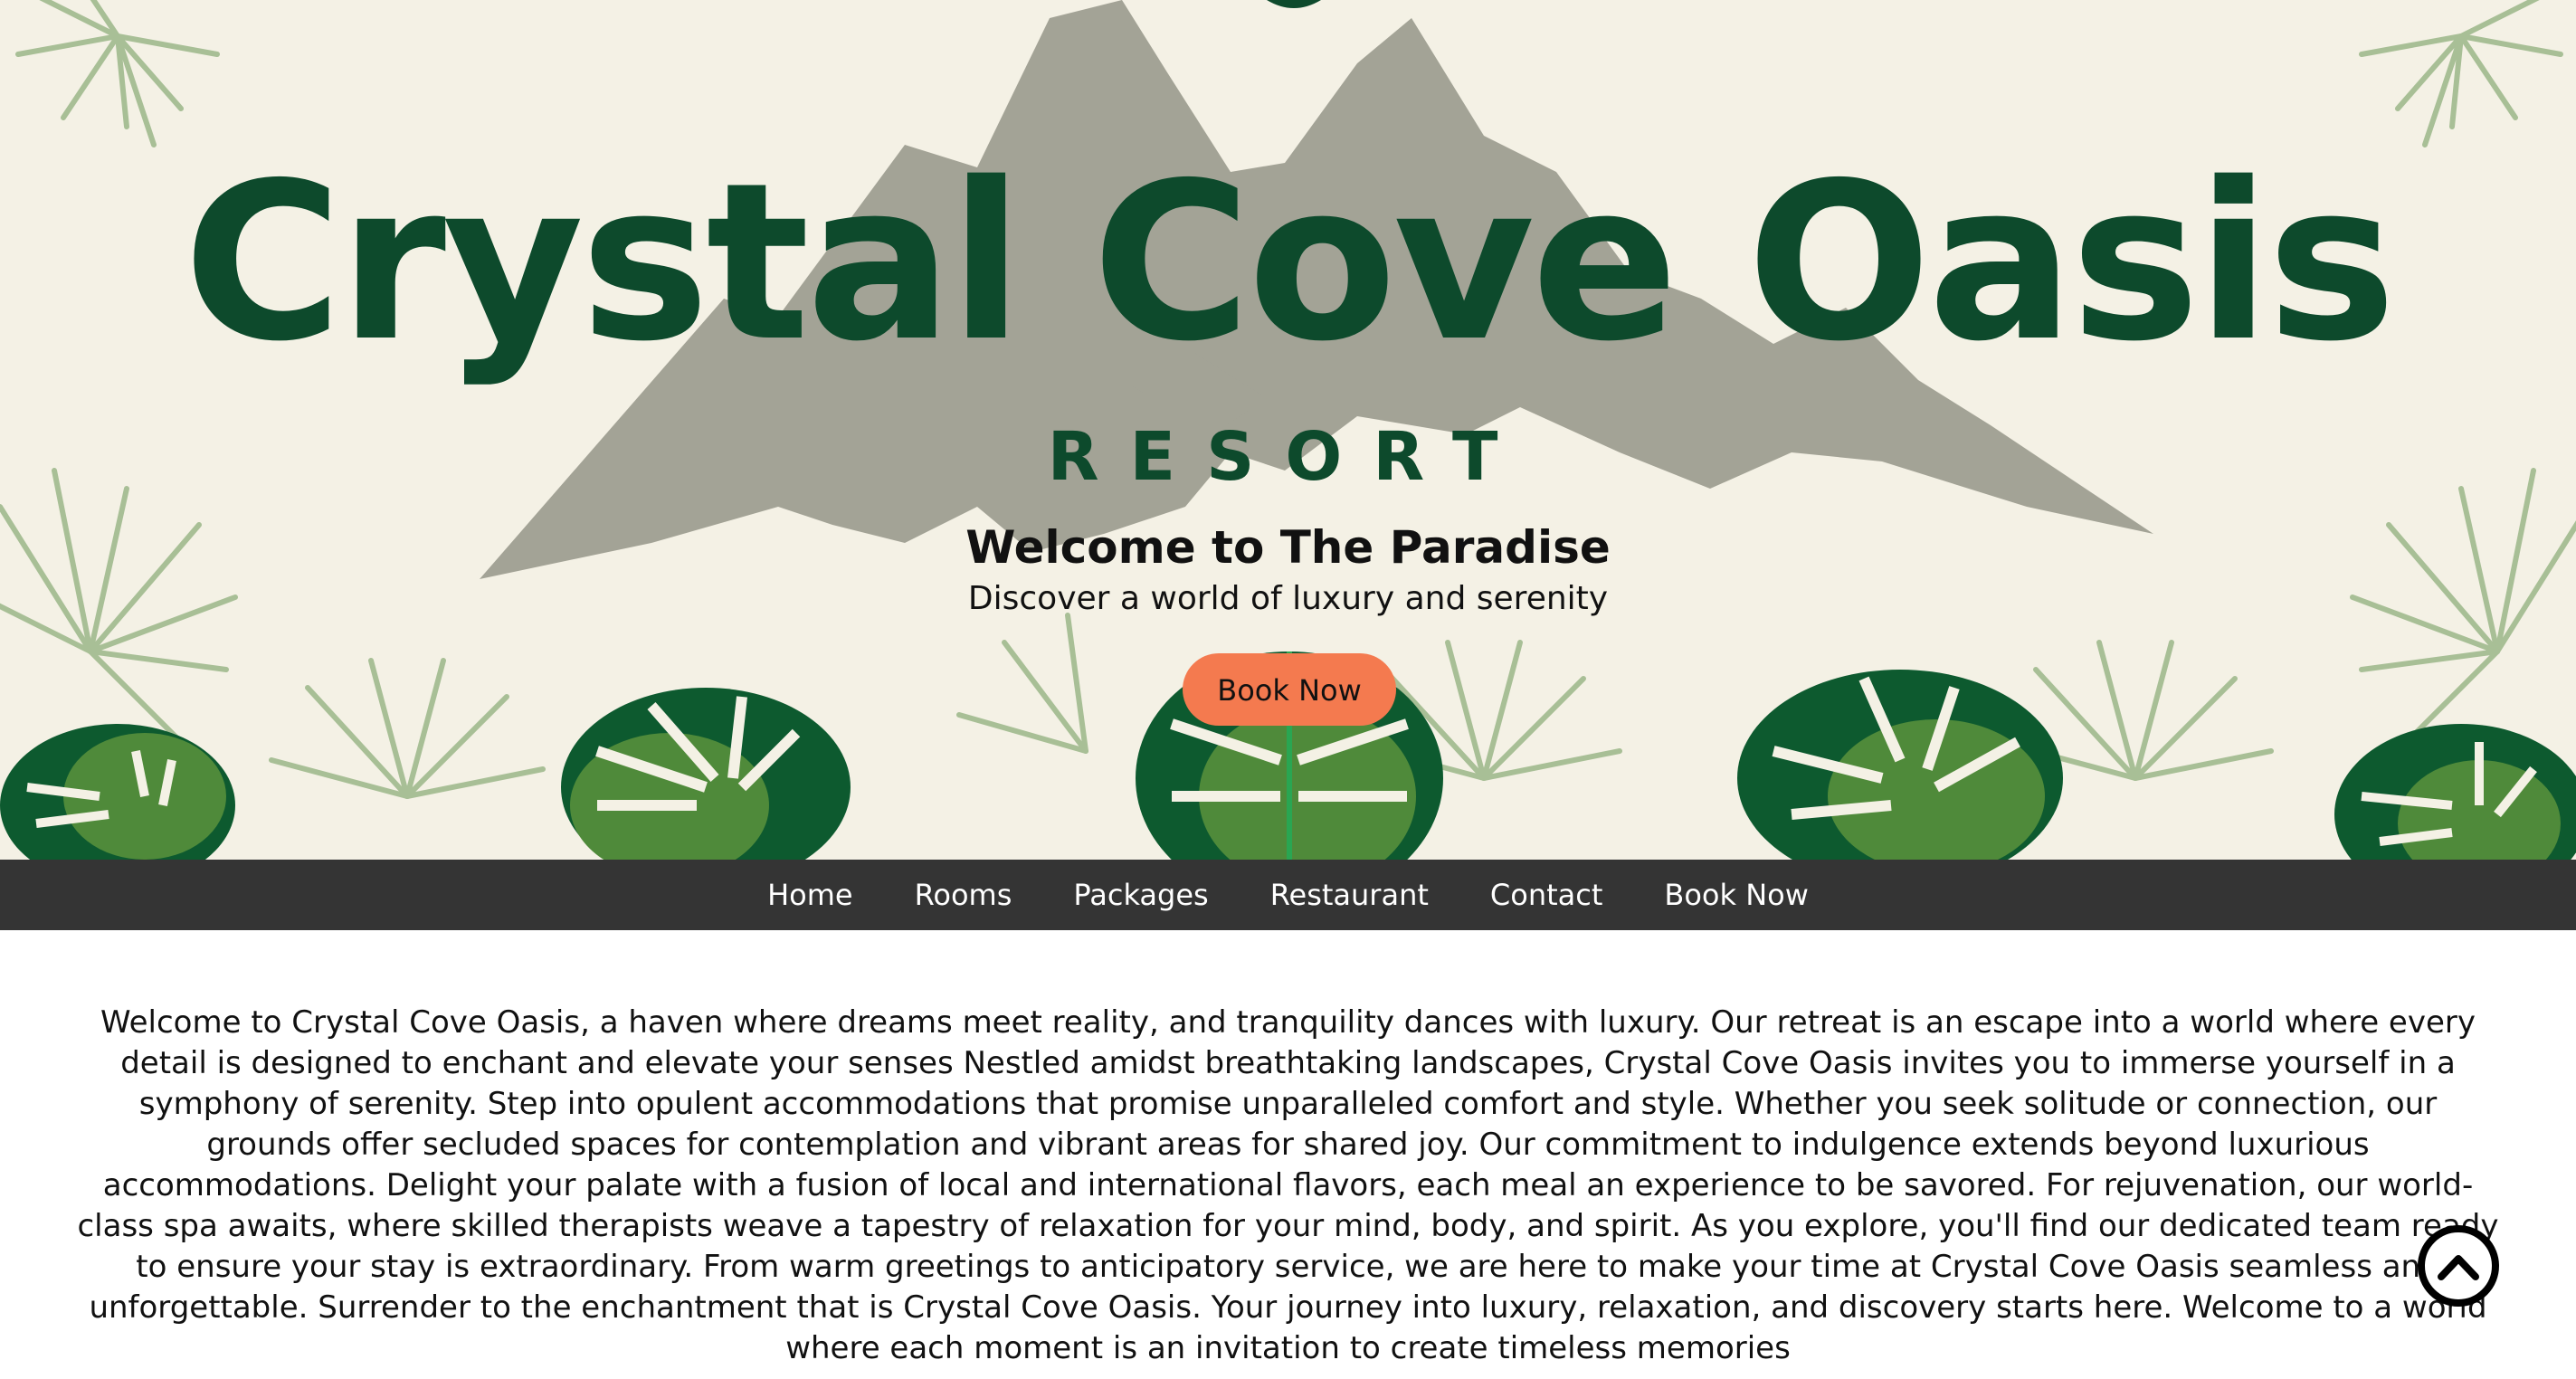 The height and width of the screenshot is (1379, 2576). Describe the element at coordinates (1294, 4) in the screenshot. I see `top-ornament-illustration` at that location.